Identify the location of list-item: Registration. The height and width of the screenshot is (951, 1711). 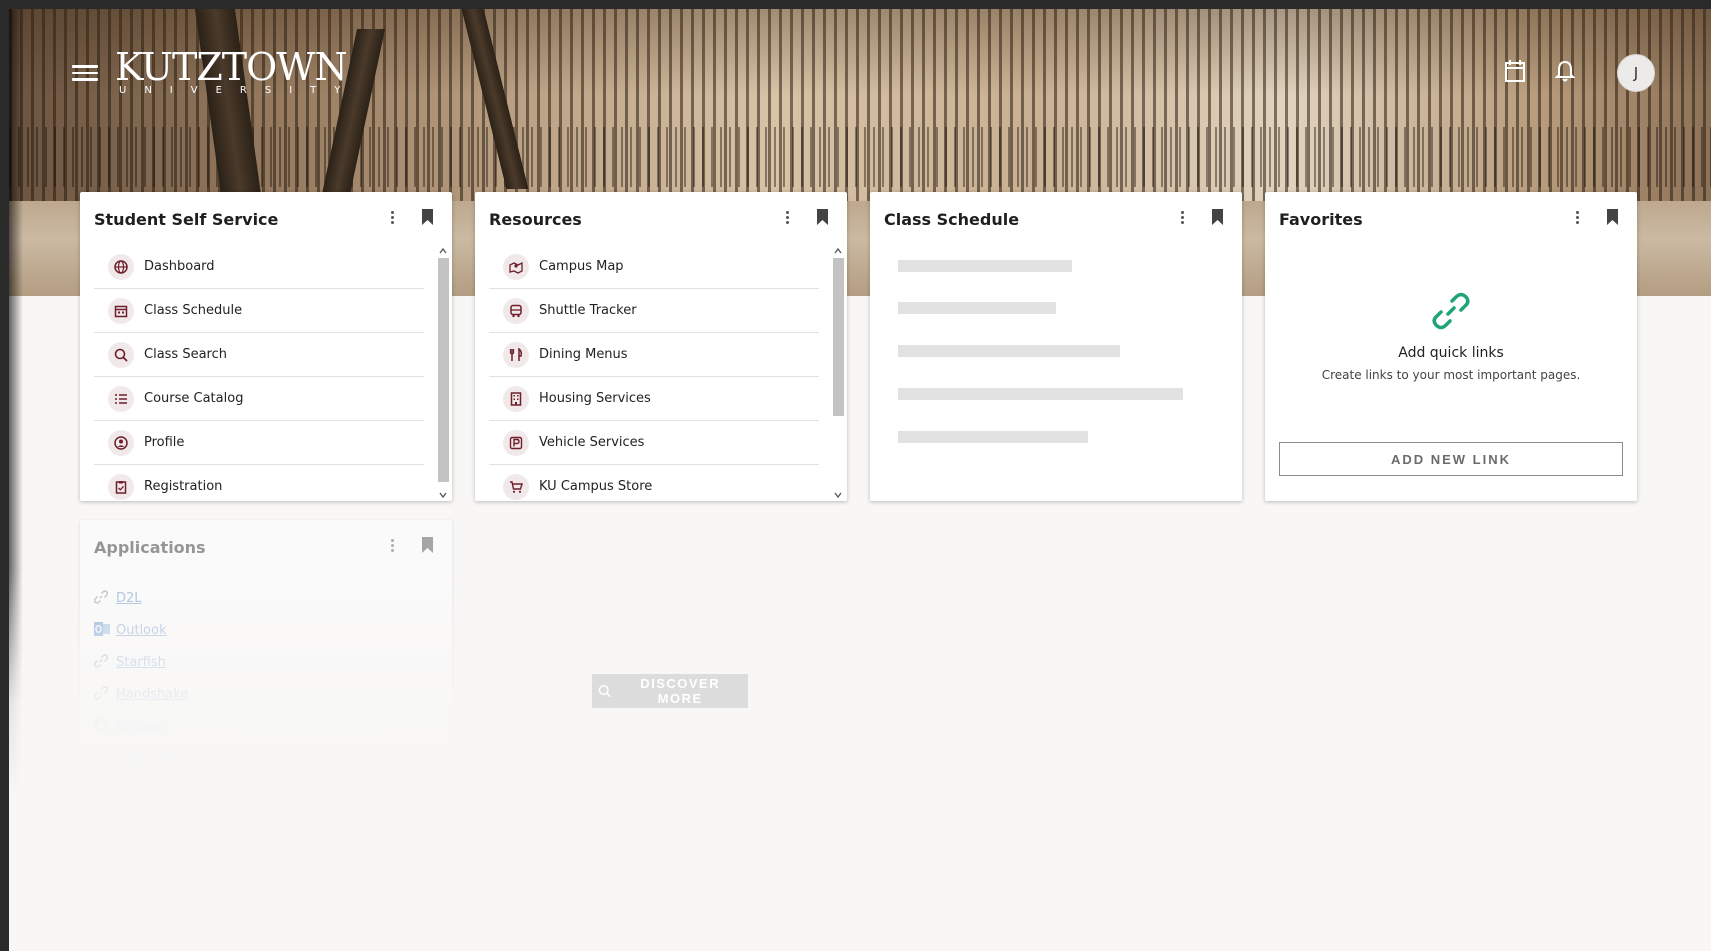
(259, 485).